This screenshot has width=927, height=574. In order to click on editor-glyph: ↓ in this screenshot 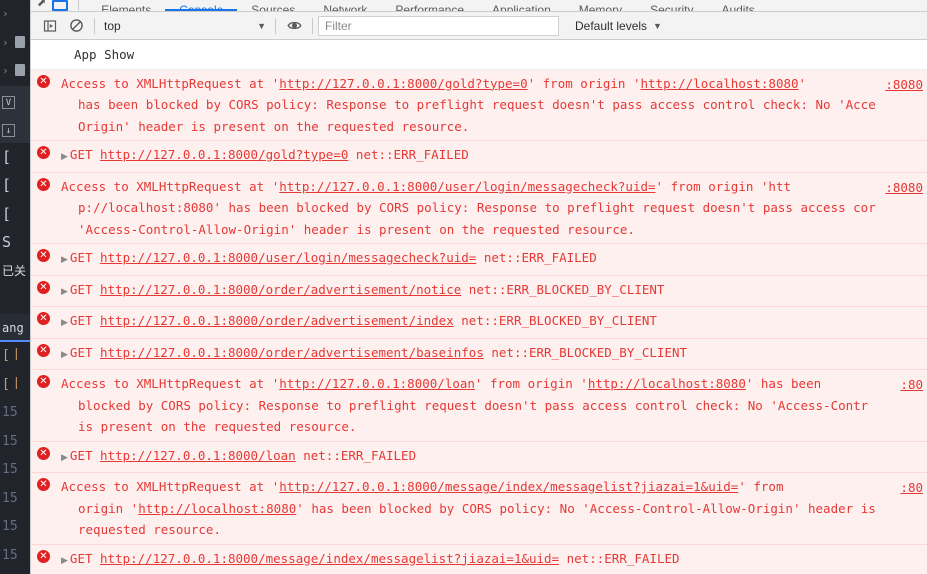, I will do `click(8, 130)`.